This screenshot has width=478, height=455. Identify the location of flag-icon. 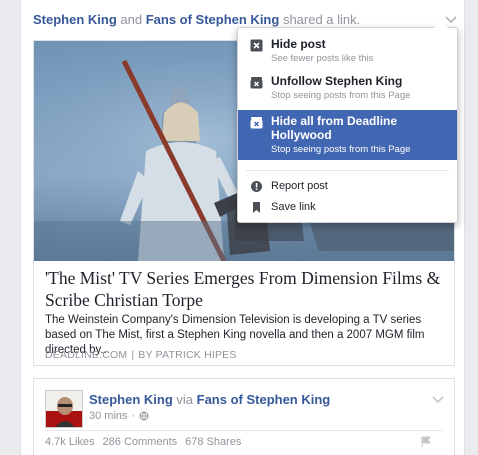
(426, 442).